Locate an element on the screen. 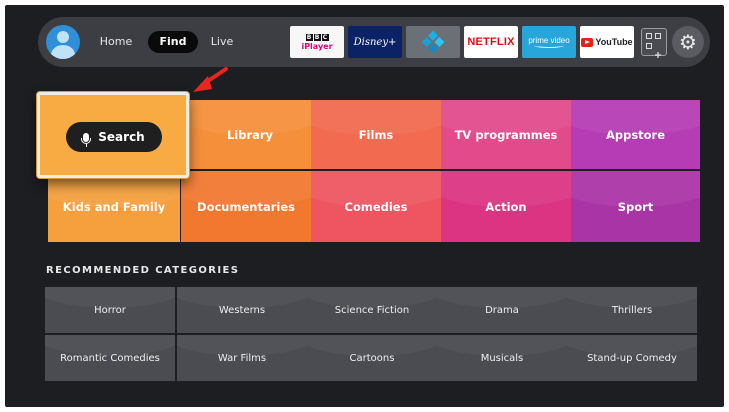 This screenshot has height=412, width=729. search-button: Search is located at coordinates (114, 137).